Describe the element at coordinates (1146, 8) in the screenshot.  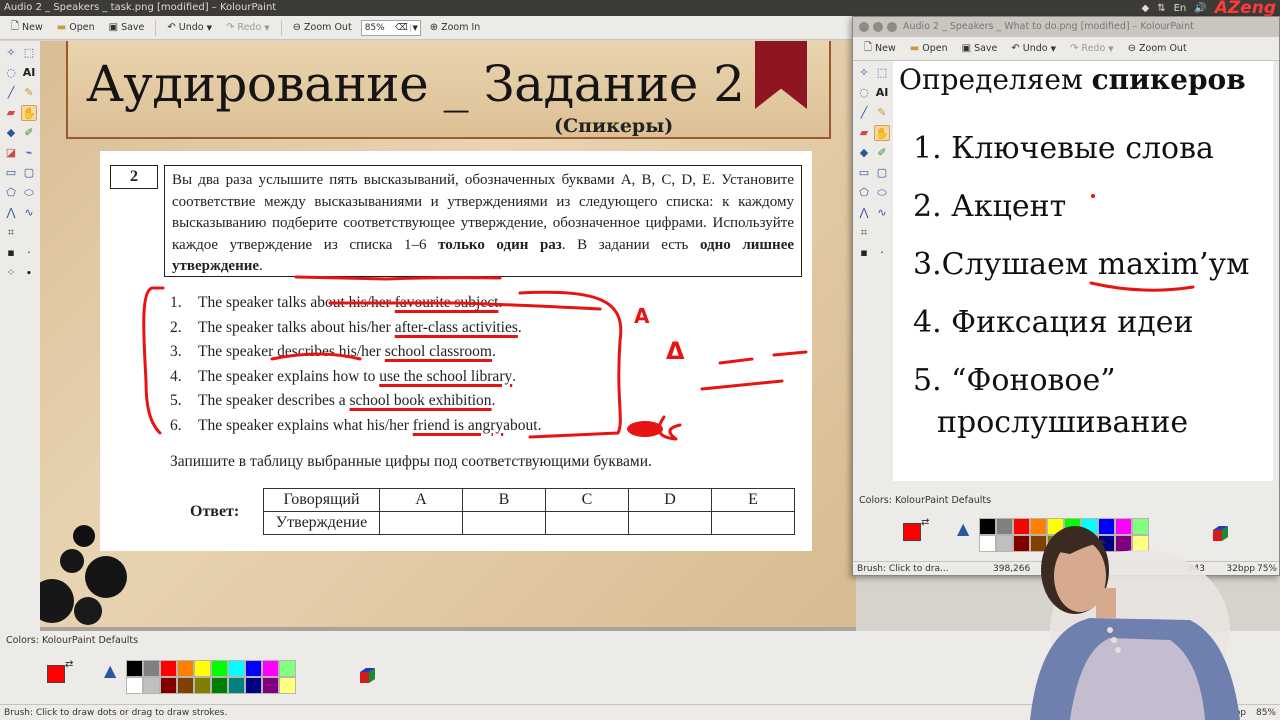
I see `dropbox-icon: ◆` at that location.